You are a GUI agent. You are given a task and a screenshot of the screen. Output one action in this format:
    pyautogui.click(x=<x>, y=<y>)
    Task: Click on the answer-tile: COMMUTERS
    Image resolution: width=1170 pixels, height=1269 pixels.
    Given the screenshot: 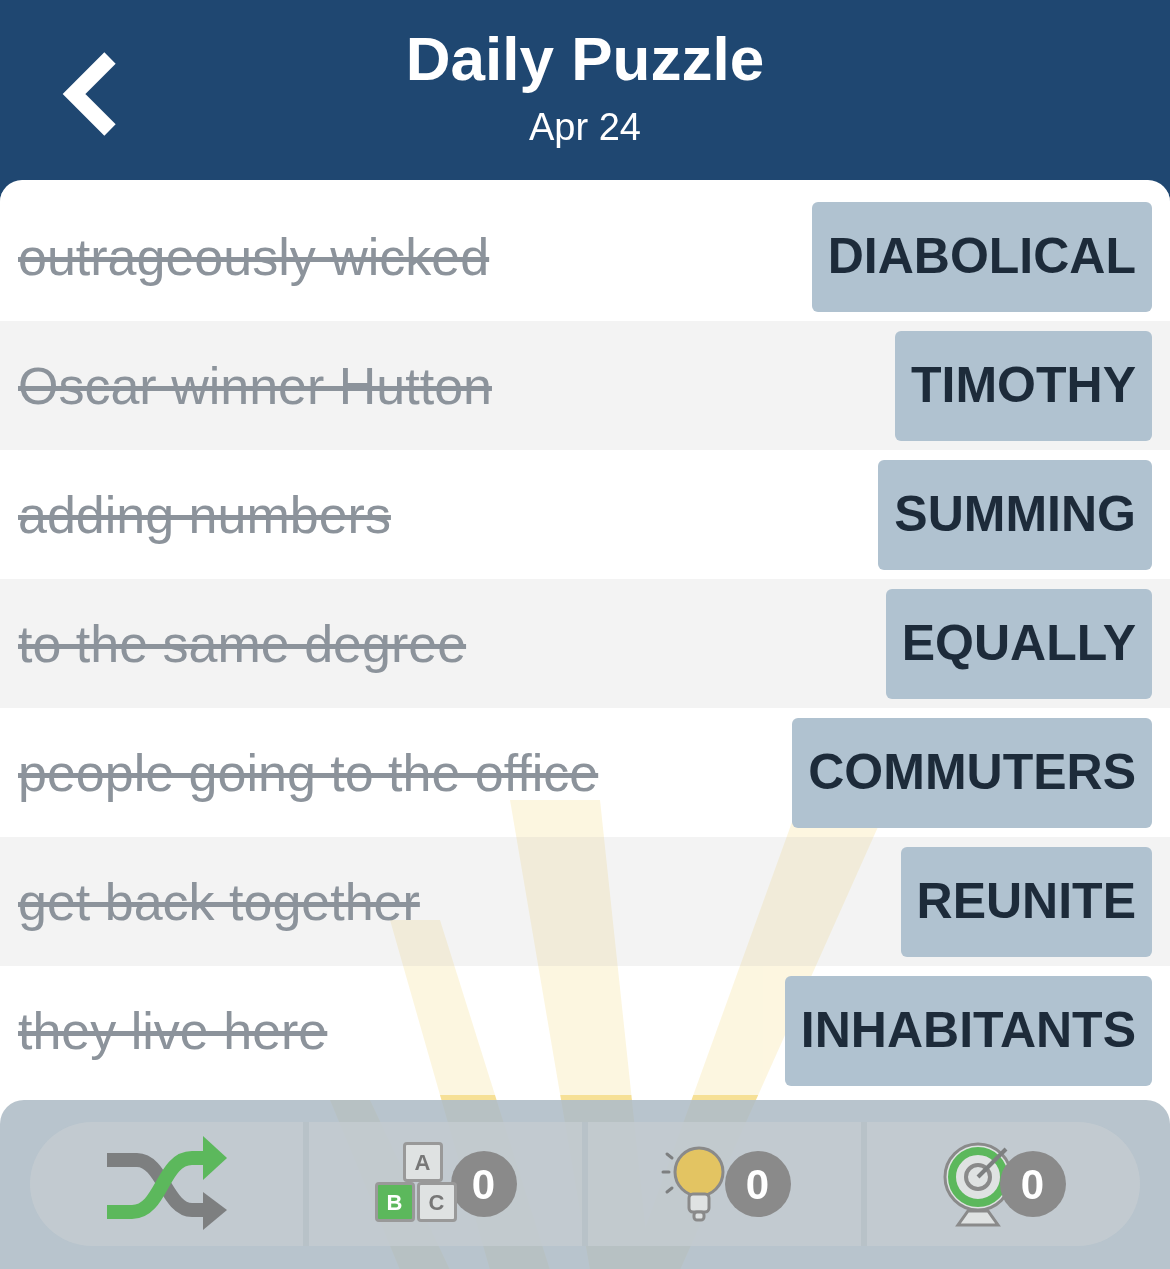 What is the action you would take?
    pyautogui.click(x=972, y=772)
    